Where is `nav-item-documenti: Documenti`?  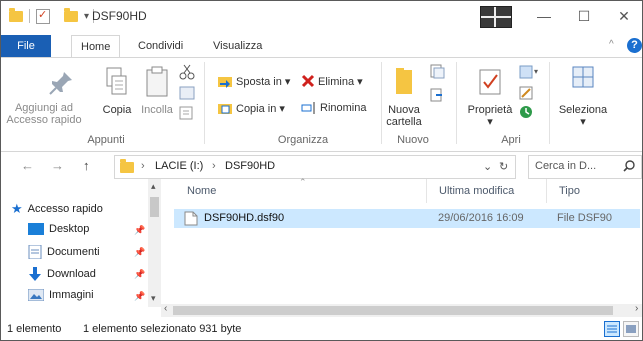 nav-item-documenti: Documenti is located at coordinates (64, 252).